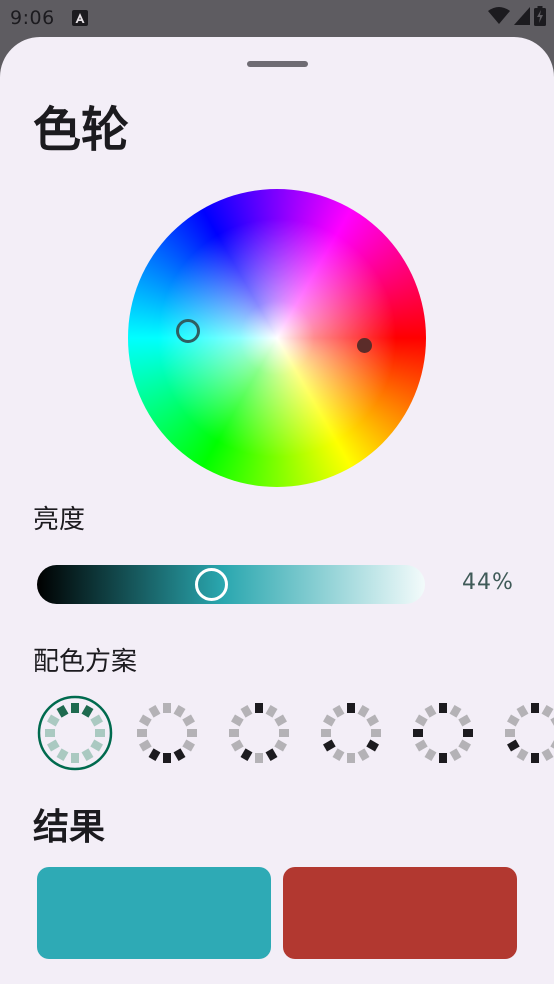 The image size is (554, 984). What do you see at coordinates (522, 18) in the screenshot?
I see `signal-icon` at bounding box center [522, 18].